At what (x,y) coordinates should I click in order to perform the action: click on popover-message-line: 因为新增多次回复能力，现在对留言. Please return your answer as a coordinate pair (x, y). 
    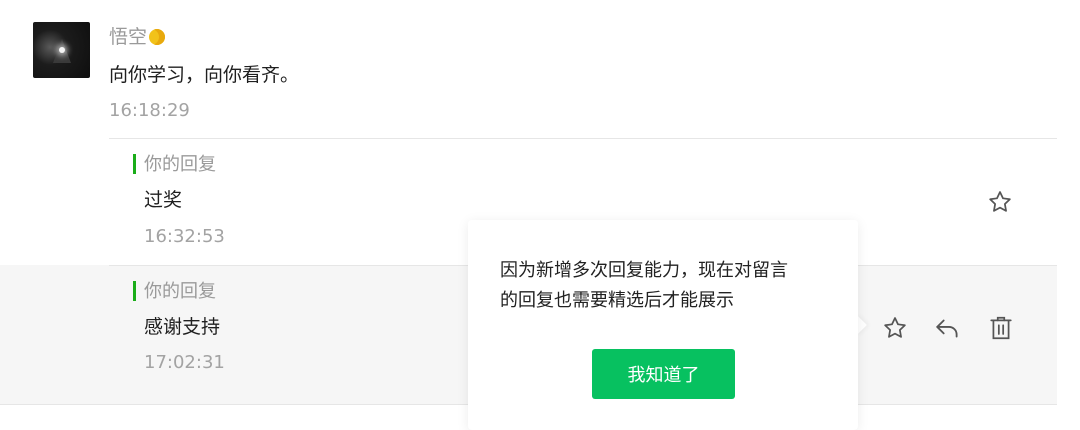
    Looking at the image, I should click on (644, 270).